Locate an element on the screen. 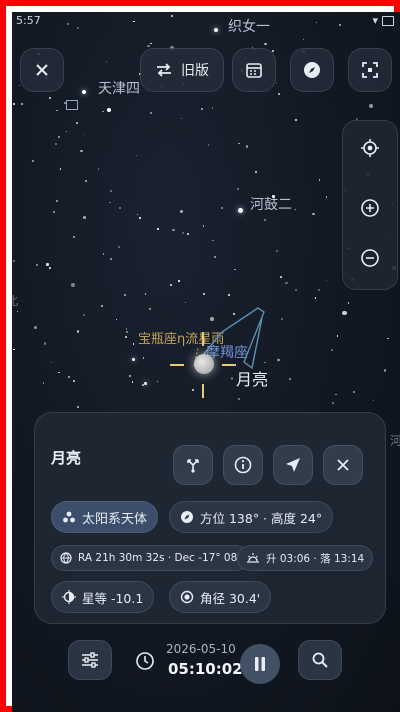 The image size is (400, 712). radec-text: RA 21h 30m 32s · Dec -17° 08' is located at coordinates (159, 558).